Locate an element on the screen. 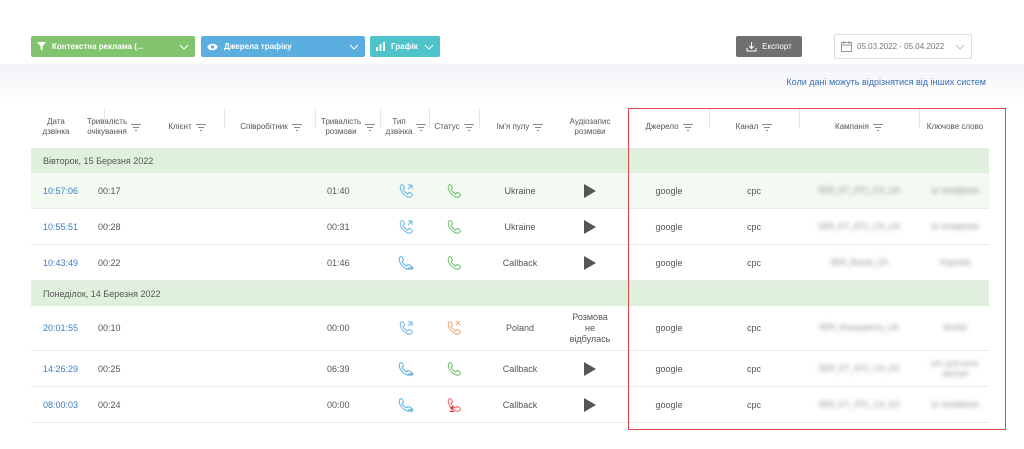 Image resolution: width=1024 pixels, height=449 pixels. traffic-sources-filter: Джерела трафіку is located at coordinates (283, 46).